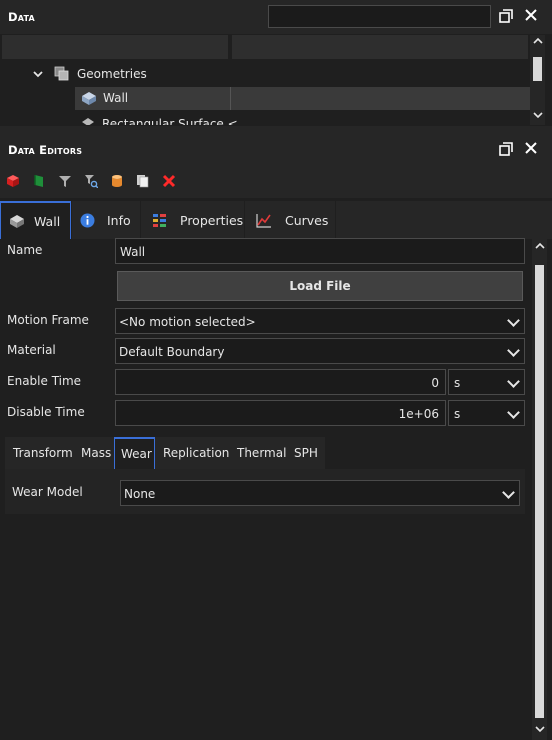  I want to click on load-file-button: Load File, so click(320, 286).